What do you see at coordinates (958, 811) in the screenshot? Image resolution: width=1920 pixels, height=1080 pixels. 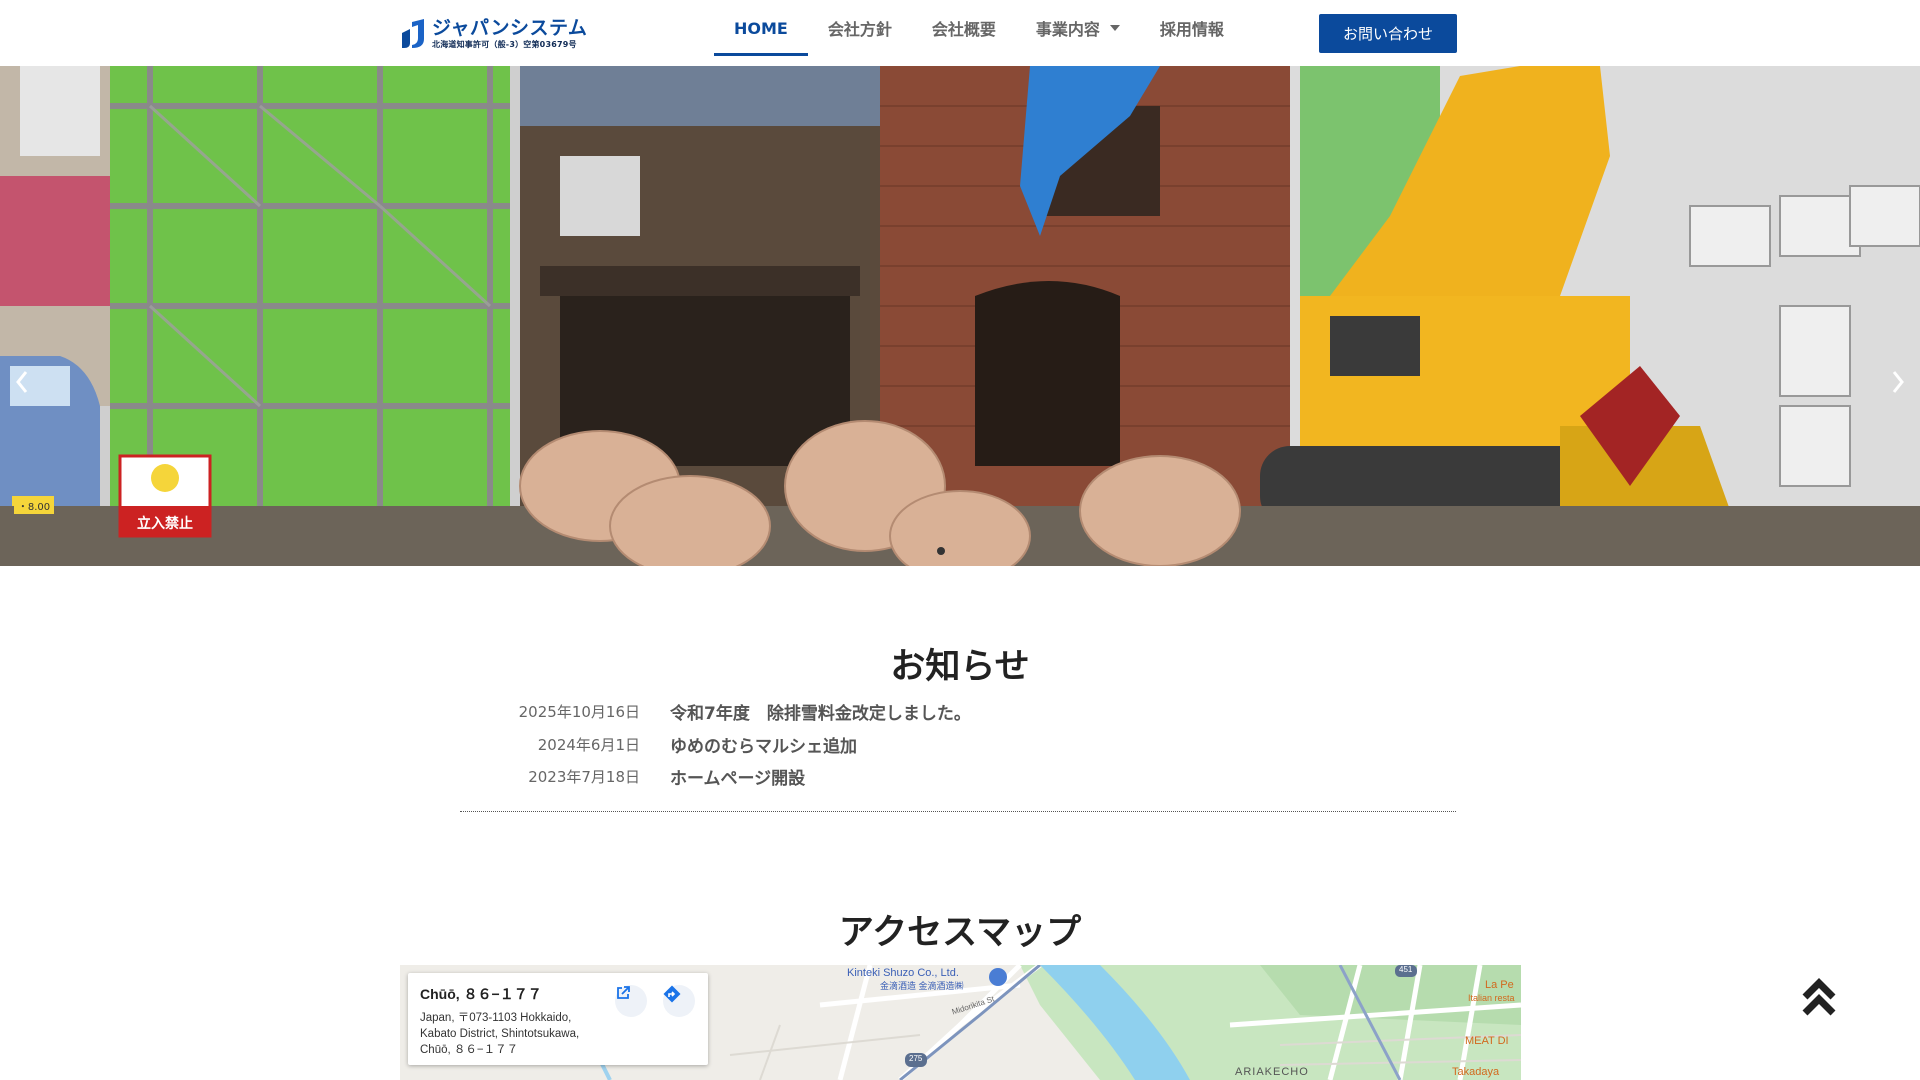 I see `news-divider` at bounding box center [958, 811].